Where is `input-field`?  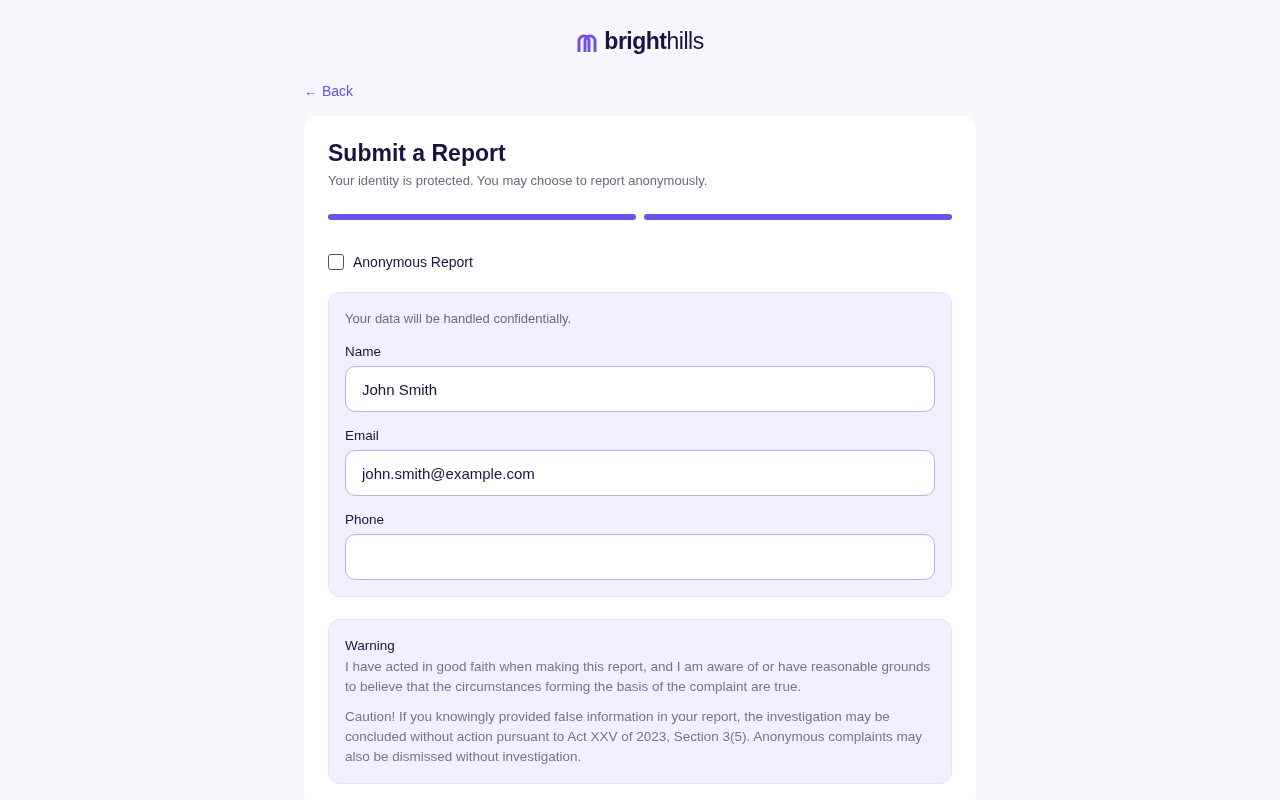 input-field is located at coordinates (640, 557).